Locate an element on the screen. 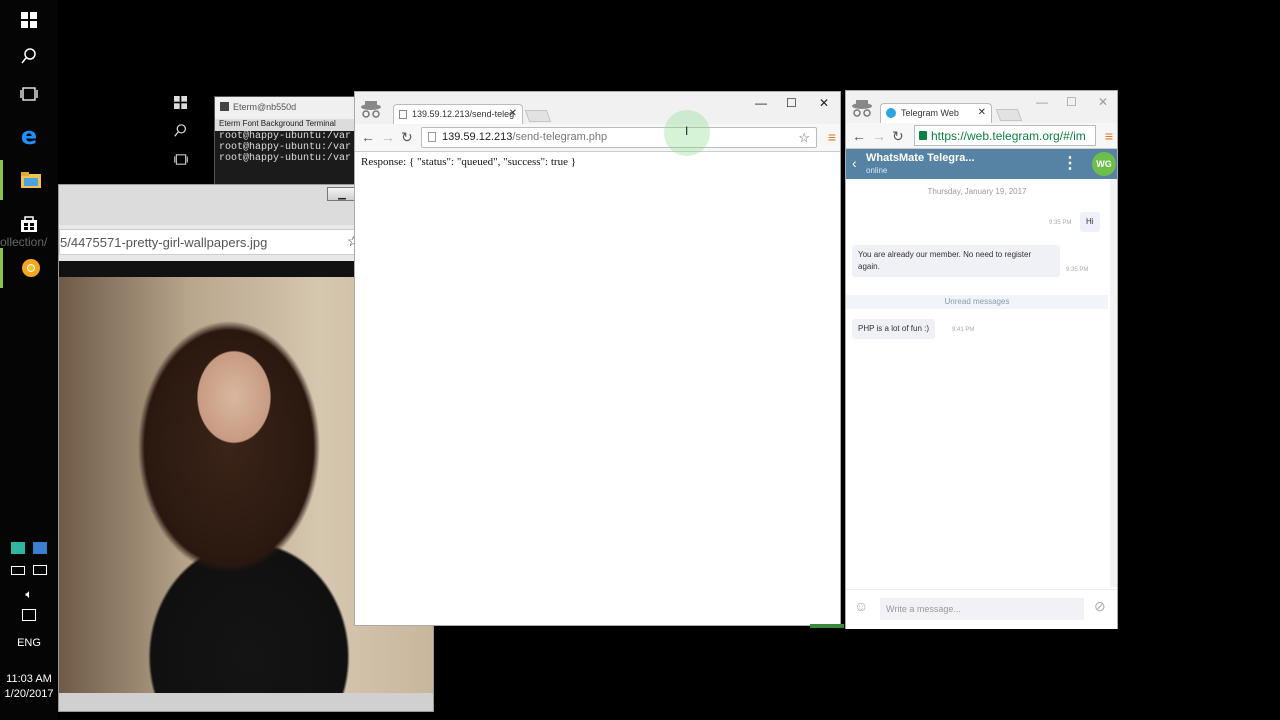  action-center-icon is located at coordinates (29, 616).